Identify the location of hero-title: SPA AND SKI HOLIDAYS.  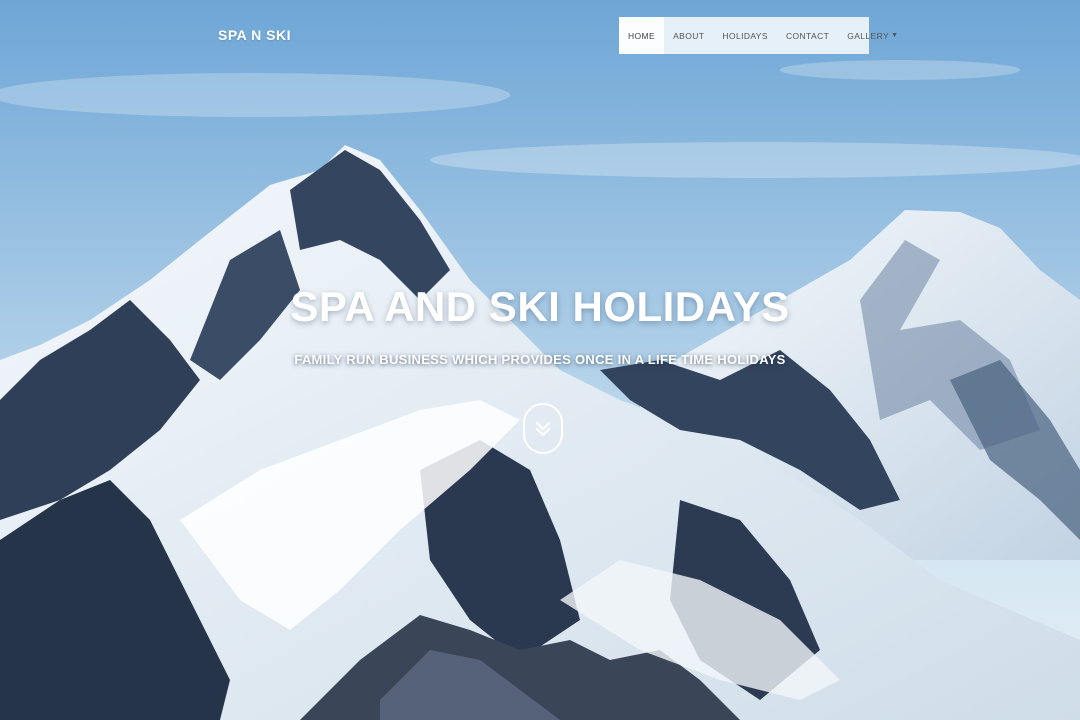
(540, 306).